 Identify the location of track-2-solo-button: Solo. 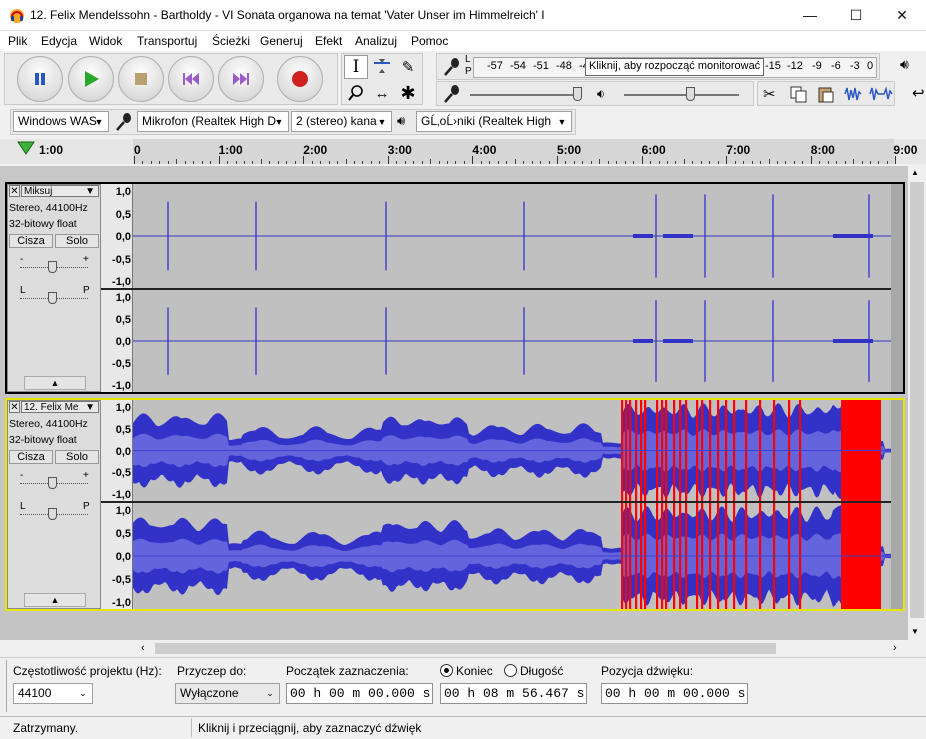
(77, 457).